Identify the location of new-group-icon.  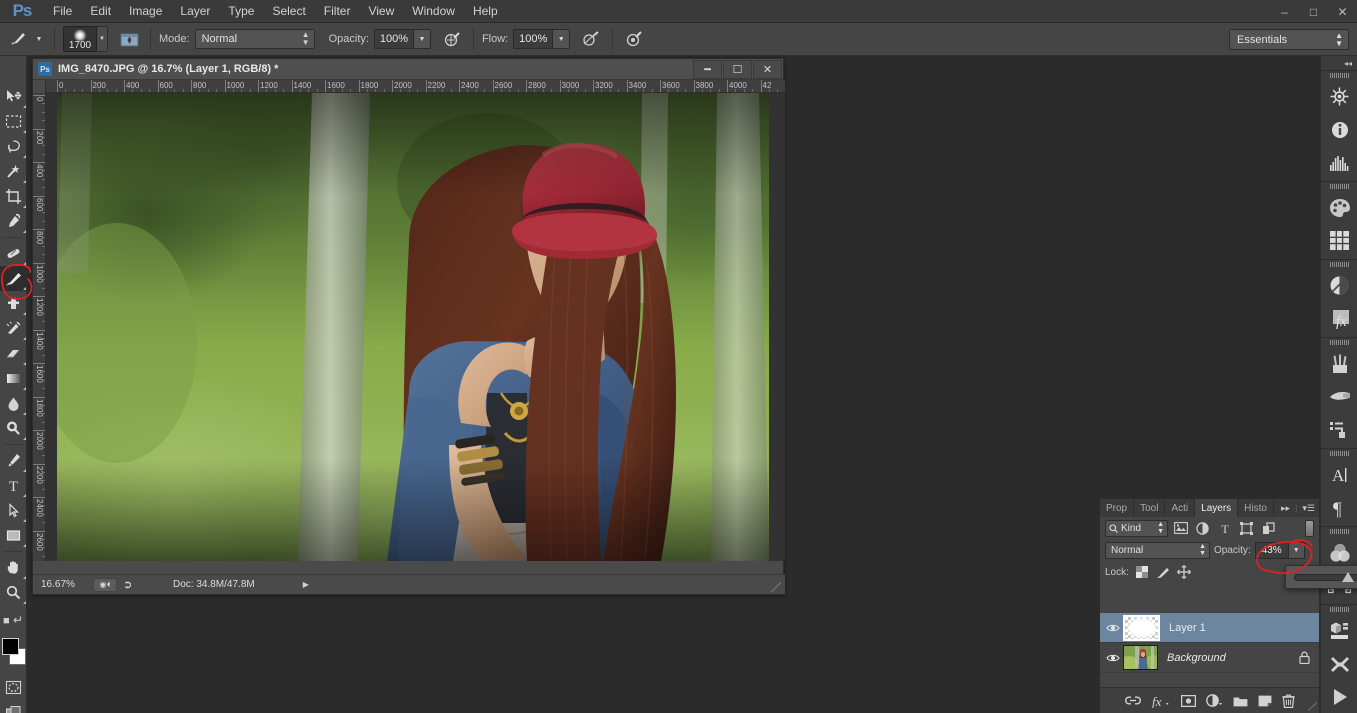
(1240, 701).